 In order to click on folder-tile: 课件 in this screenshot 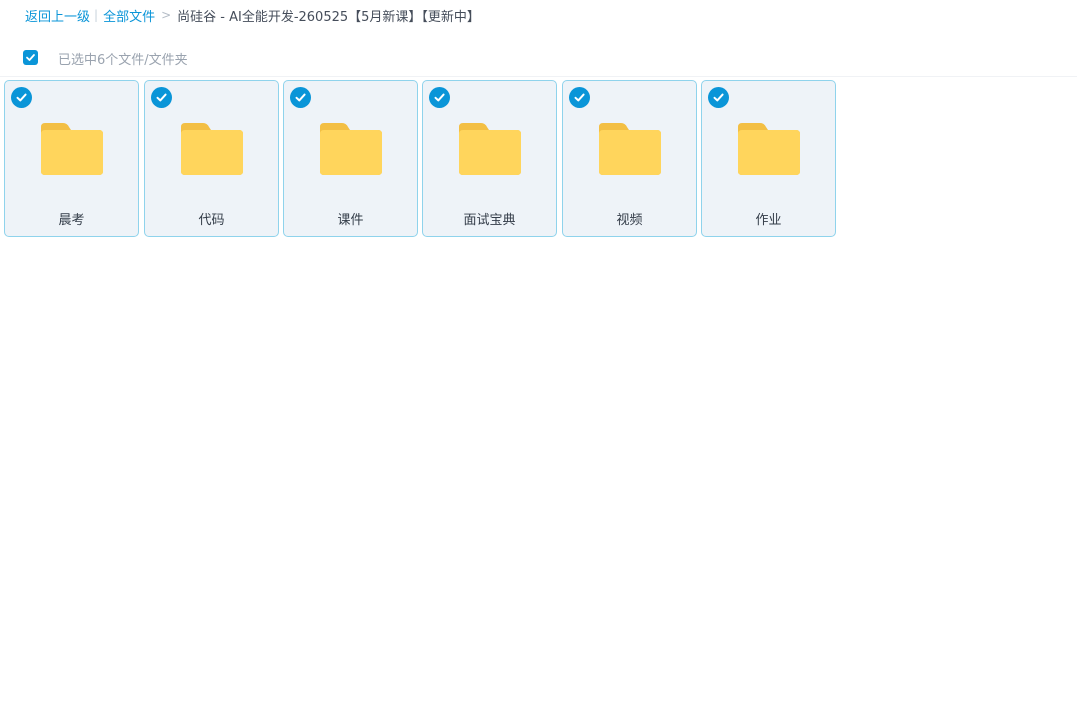, I will do `click(350, 158)`.